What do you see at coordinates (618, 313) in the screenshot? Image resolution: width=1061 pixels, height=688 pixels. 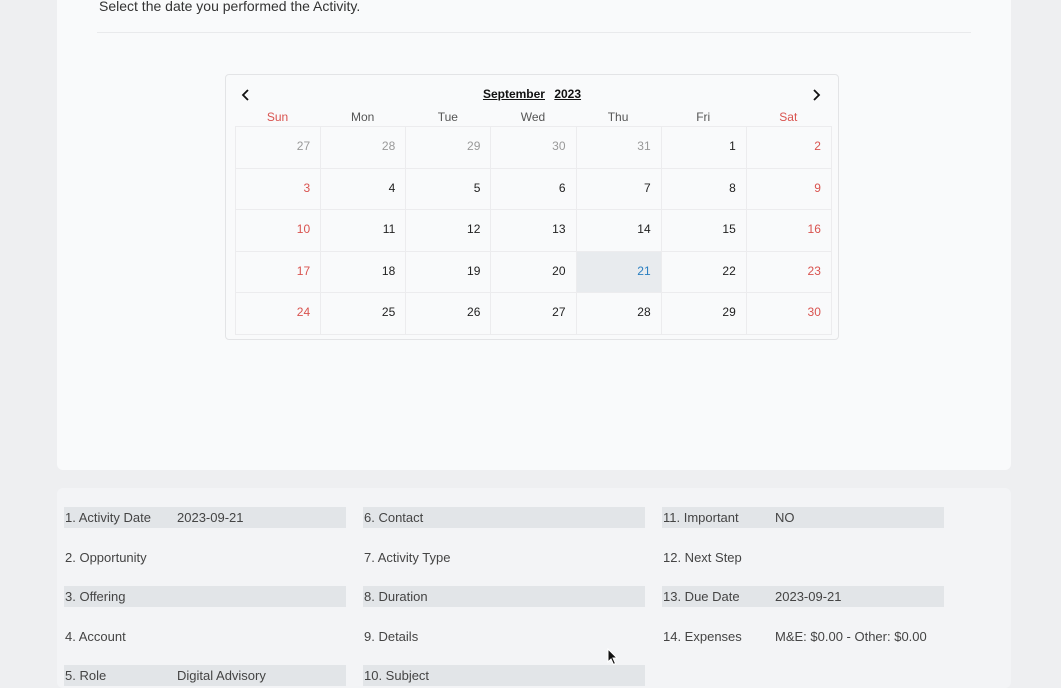 I see `calendar-day: 28` at bounding box center [618, 313].